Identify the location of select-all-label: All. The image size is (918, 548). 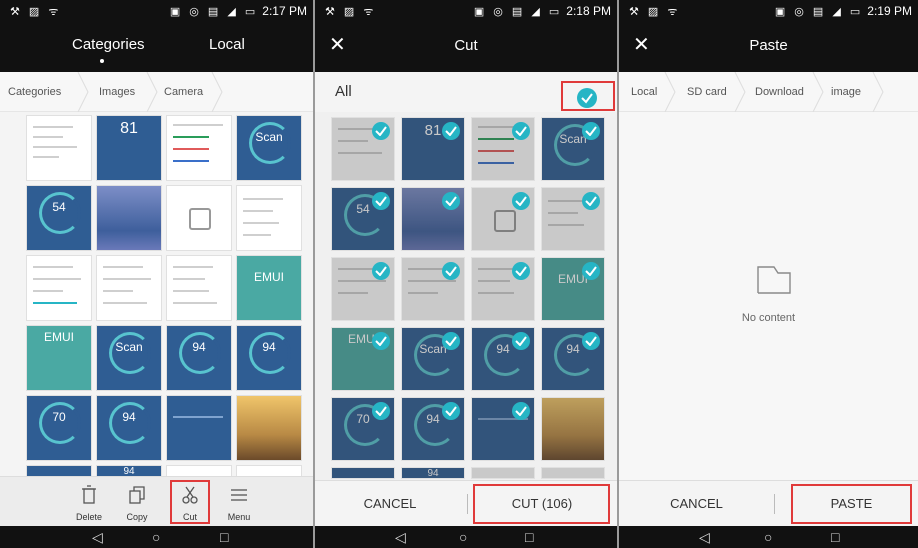
(343, 91).